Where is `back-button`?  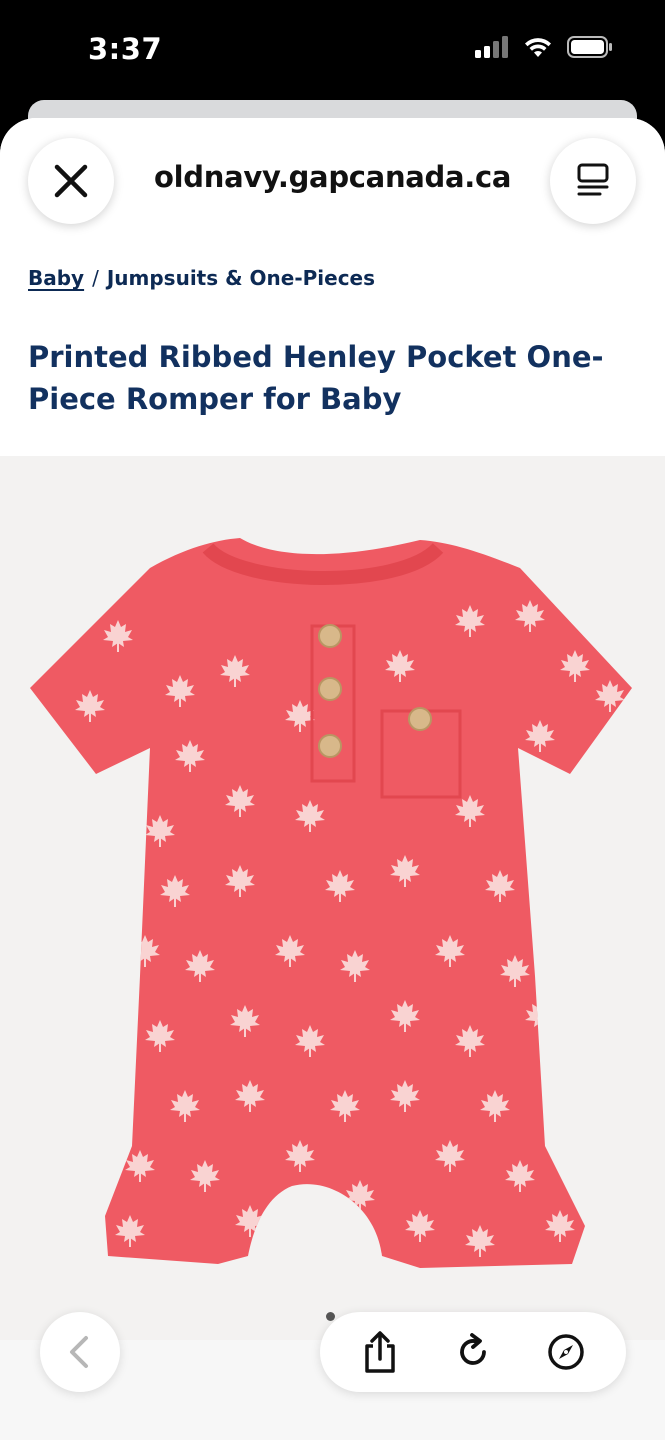
back-button is located at coordinates (80, 1352).